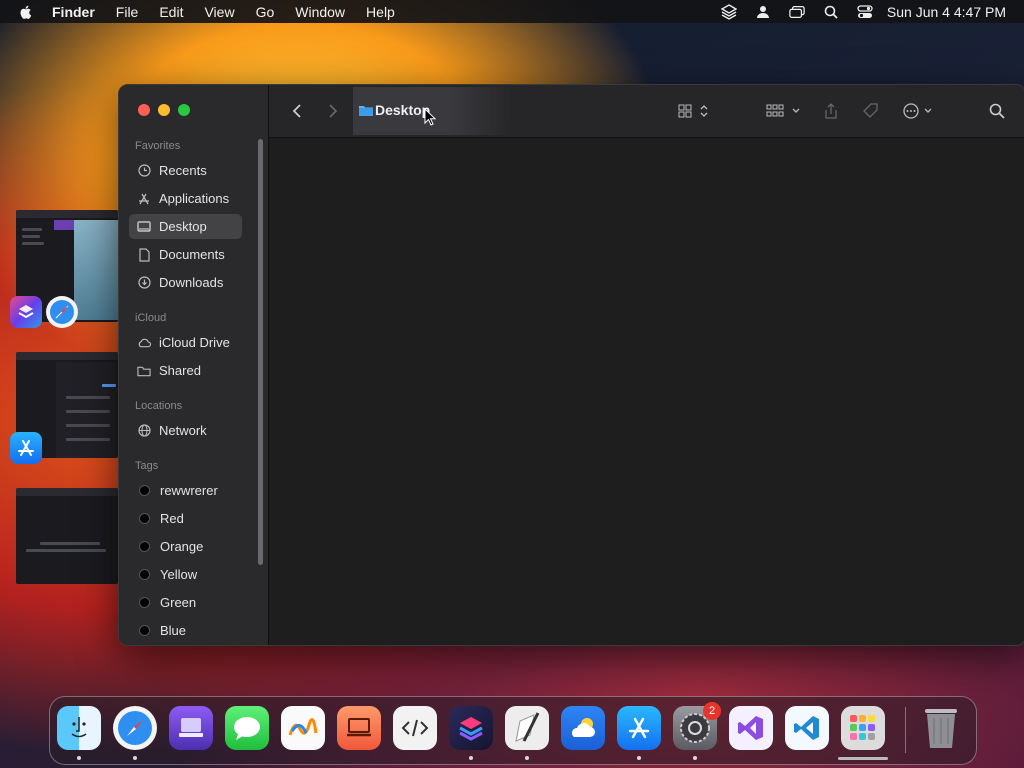 The width and height of the screenshot is (1024, 768). I want to click on tags-heading: Tags, so click(147, 466).